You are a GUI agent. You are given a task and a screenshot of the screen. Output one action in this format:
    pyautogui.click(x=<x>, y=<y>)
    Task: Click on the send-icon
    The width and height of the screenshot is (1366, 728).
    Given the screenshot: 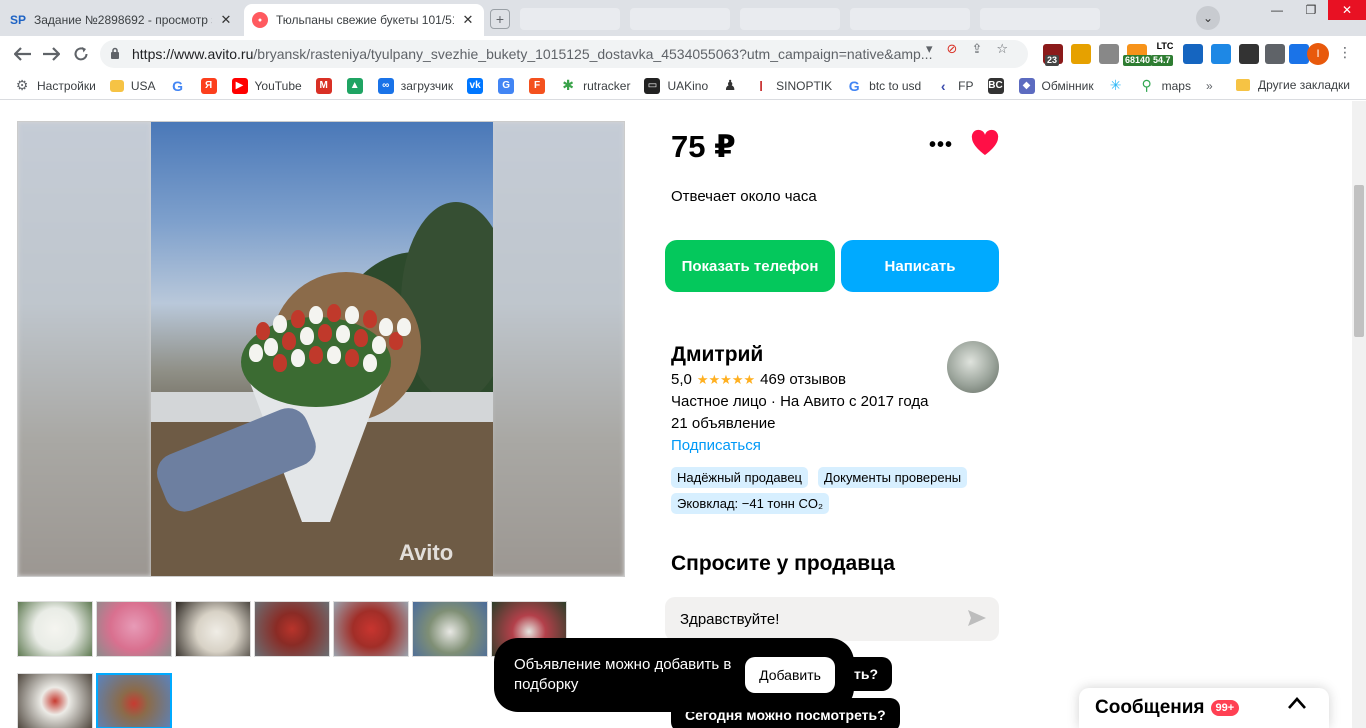 What is the action you would take?
    pyautogui.click(x=977, y=620)
    